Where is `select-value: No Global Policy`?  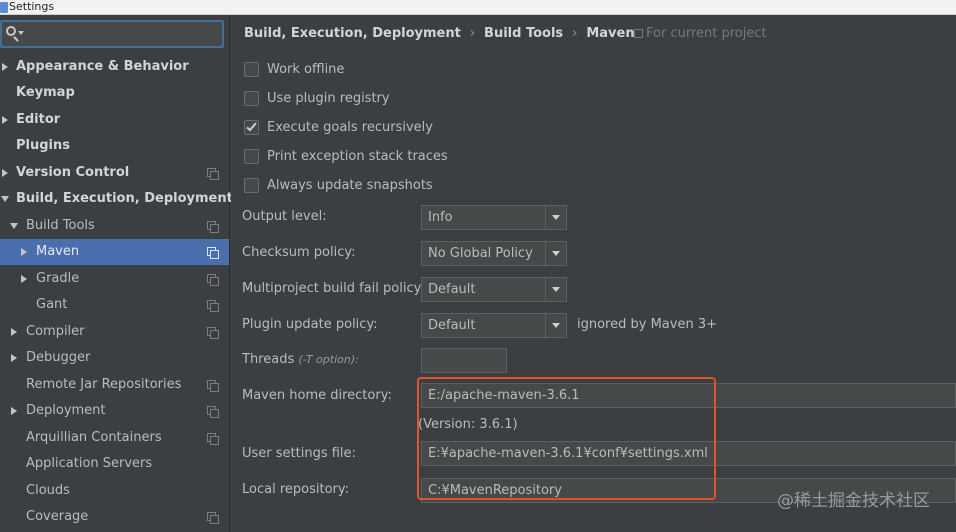 select-value: No Global Policy is located at coordinates (480, 253).